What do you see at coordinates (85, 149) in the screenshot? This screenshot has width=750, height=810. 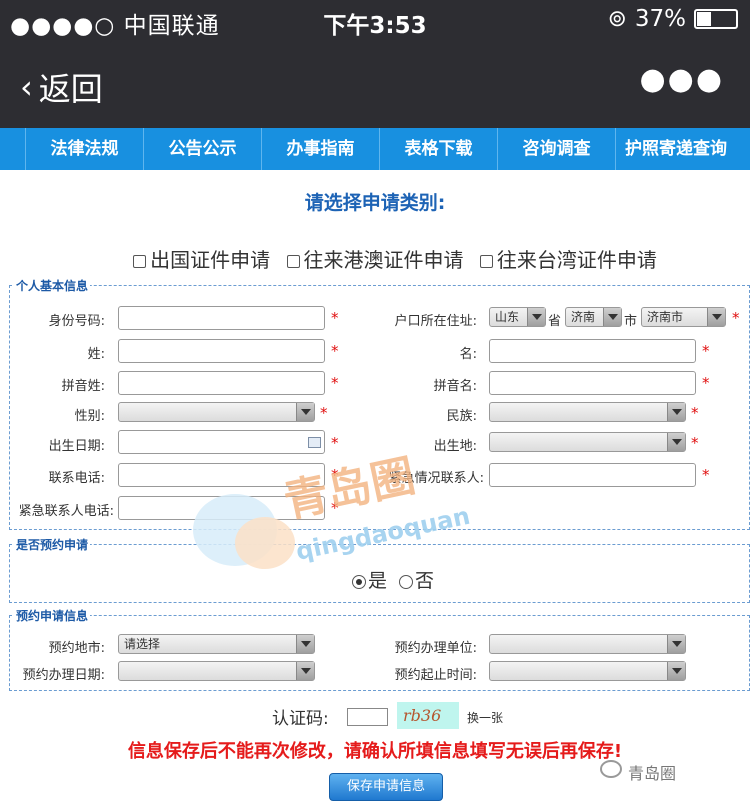 I see `menu-item-laws: 法律法规` at bounding box center [85, 149].